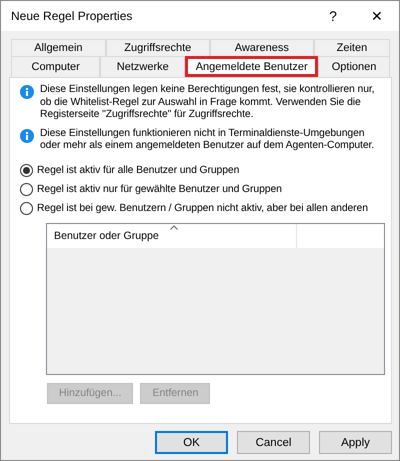 The height and width of the screenshot is (461, 400). Describe the element at coordinates (208, 103) in the screenshot. I see `info-text: Diese Einstellungen legen keine Berechtigungen fest, sie kontrollieren nur, ob die Whitelist-Regel zur Auswahl in Frage kommt. Verwenden Sie die Registerseite "Zugriffsrechte" für Zugriffsrechte.` at that location.